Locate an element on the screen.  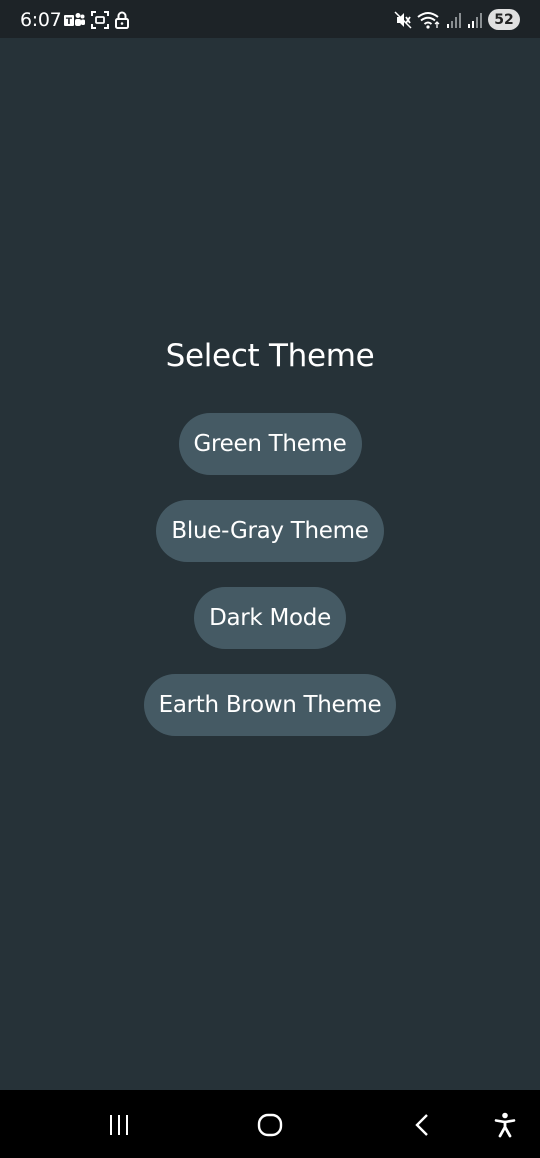
earth-brown-theme-button: Earth Brown Theme is located at coordinates (270, 705).